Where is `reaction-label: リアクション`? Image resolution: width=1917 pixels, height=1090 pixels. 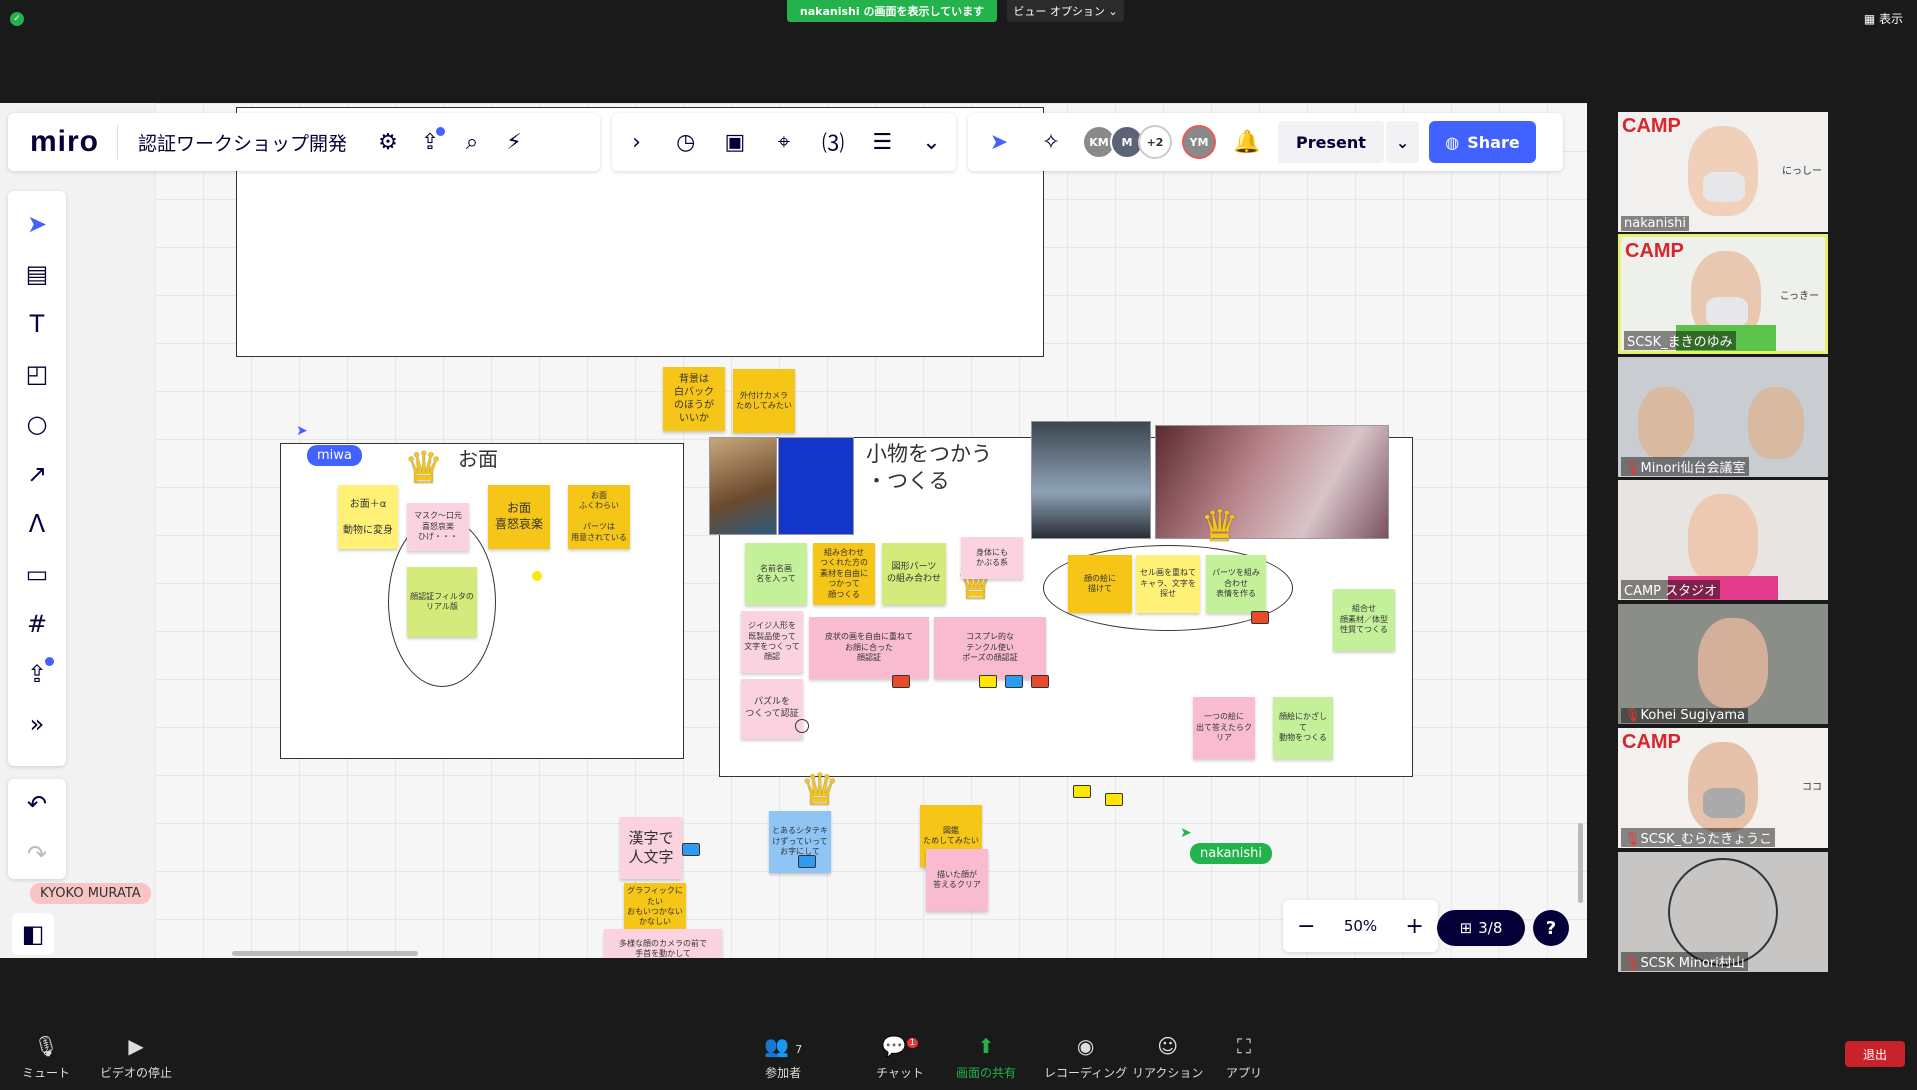
reaction-label: リアクション is located at coordinates (1168, 1073).